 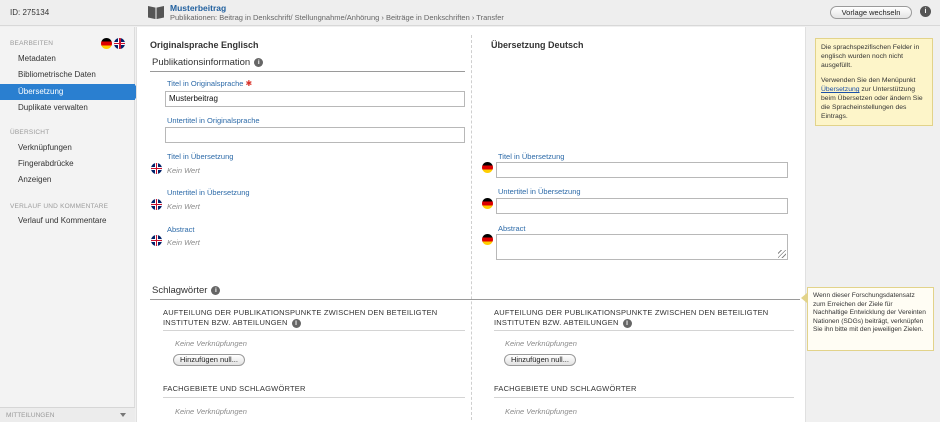 I want to click on title-original-input: Musterbeitrag, so click(x=315, y=99).